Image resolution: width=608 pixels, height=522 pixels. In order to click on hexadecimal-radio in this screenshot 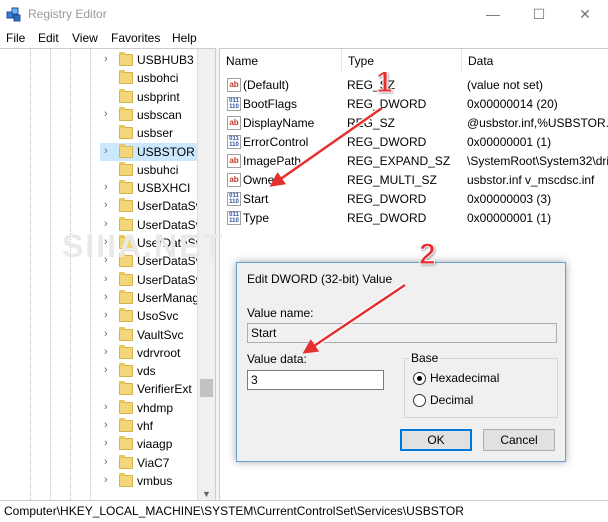, I will do `click(419, 378)`.